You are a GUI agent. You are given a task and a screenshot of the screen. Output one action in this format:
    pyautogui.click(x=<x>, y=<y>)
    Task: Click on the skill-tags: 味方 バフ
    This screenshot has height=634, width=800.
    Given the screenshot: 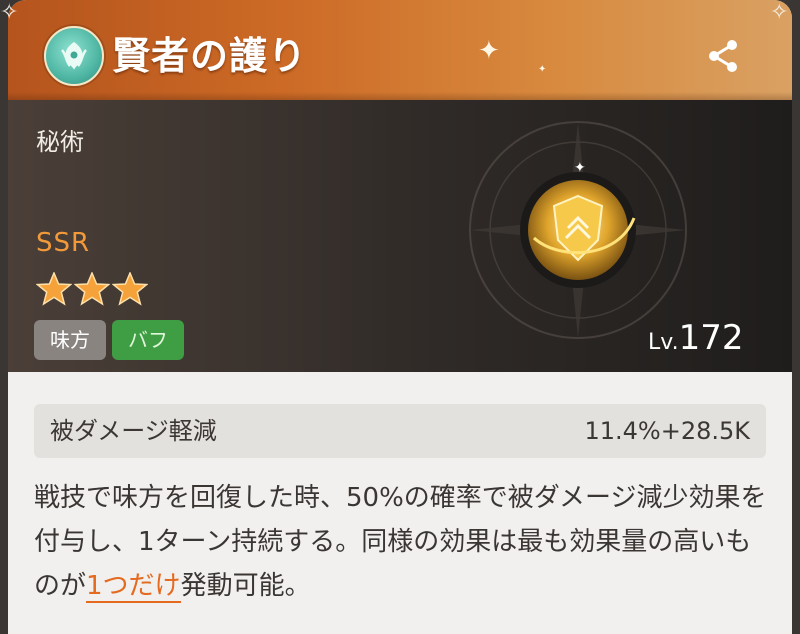 What is the action you would take?
    pyautogui.click(x=109, y=340)
    